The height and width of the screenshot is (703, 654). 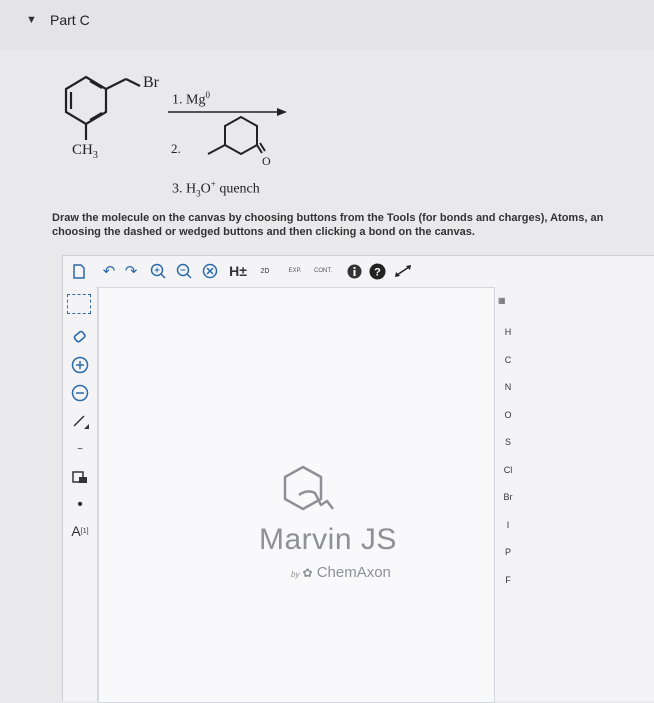 I want to click on atom-button-s: S, so click(x=508, y=442).